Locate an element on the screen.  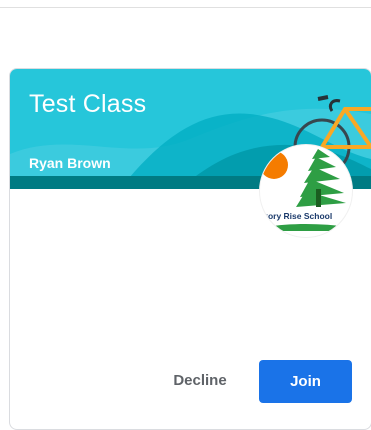
school-logo-icon is located at coordinates (305, 190).